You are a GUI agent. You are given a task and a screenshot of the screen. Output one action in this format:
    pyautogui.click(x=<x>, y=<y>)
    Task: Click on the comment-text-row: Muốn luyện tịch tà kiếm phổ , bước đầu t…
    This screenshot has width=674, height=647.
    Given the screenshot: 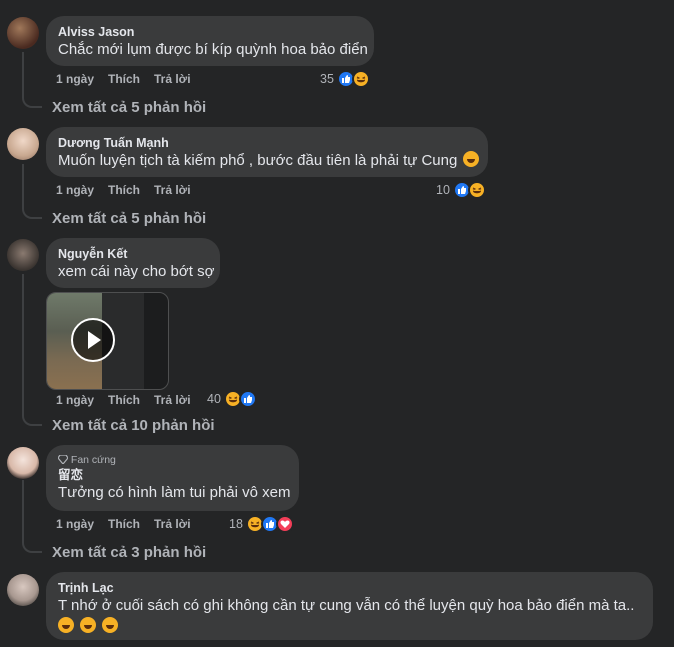 What is the action you would take?
    pyautogui.click(x=269, y=161)
    